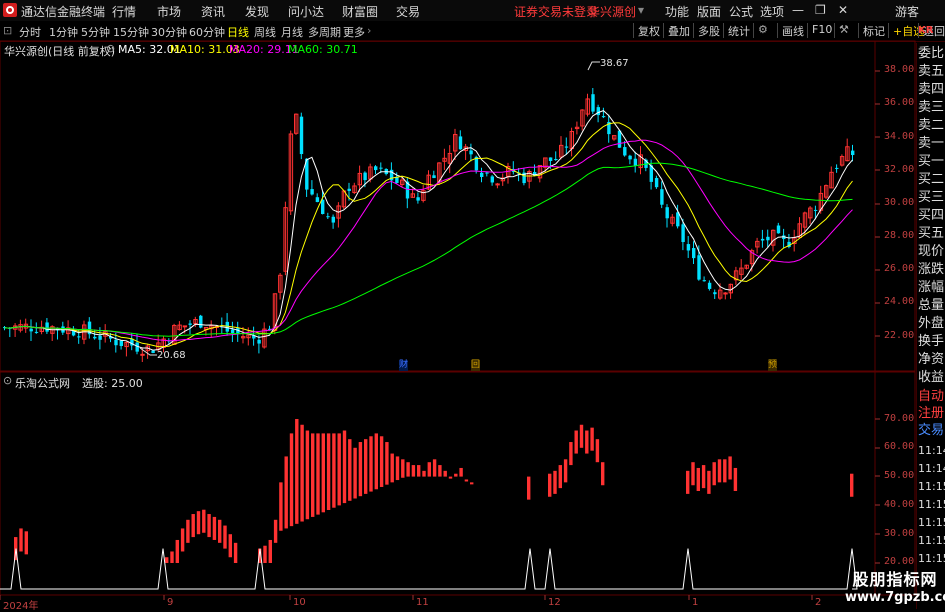 The width and height of the screenshot is (945, 612). What do you see at coordinates (899, 69) in the screenshot?
I see `y-tick: 38.00` at bounding box center [899, 69].